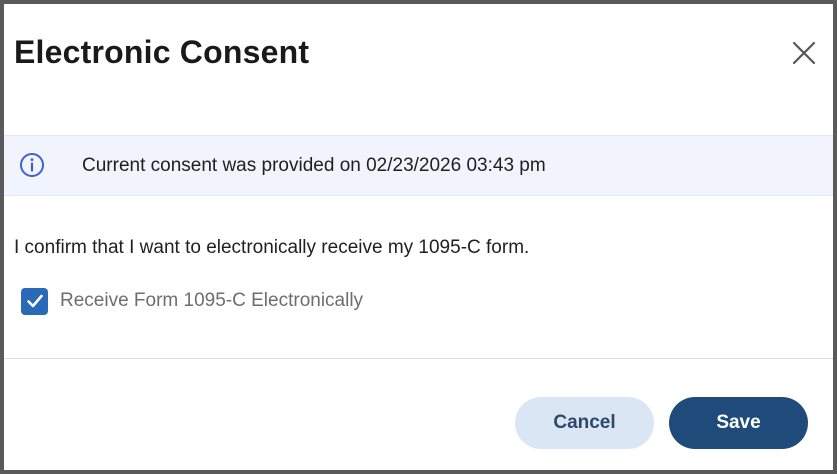 The image size is (837, 474). I want to click on close-icon, so click(804, 53).